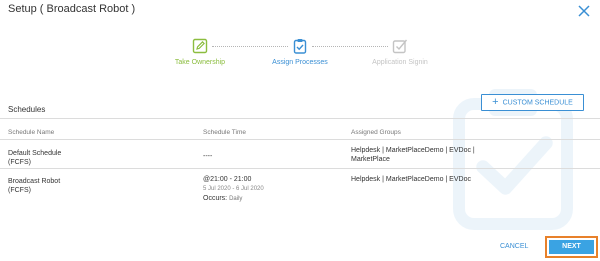 The height and width of the screenshot is (261, 600). I want to click on column-header-time: Schedule Time, so click(224, 132).